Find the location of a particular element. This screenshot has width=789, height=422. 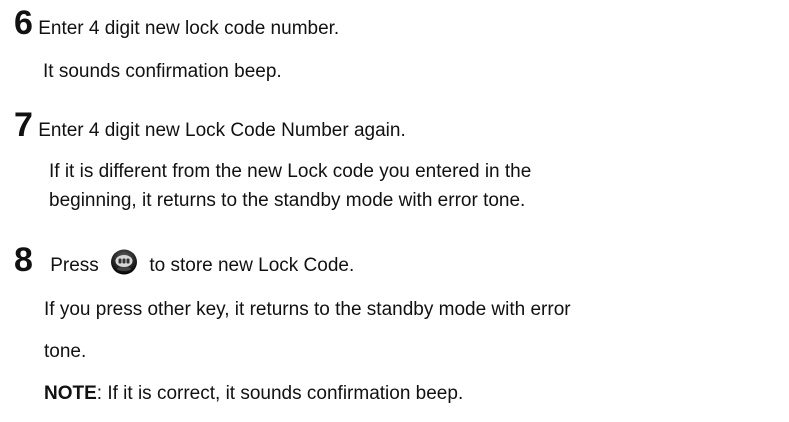

step-6-heading: 6 Enter 4 digit new lock code number. is located at coordinates (176, 23).